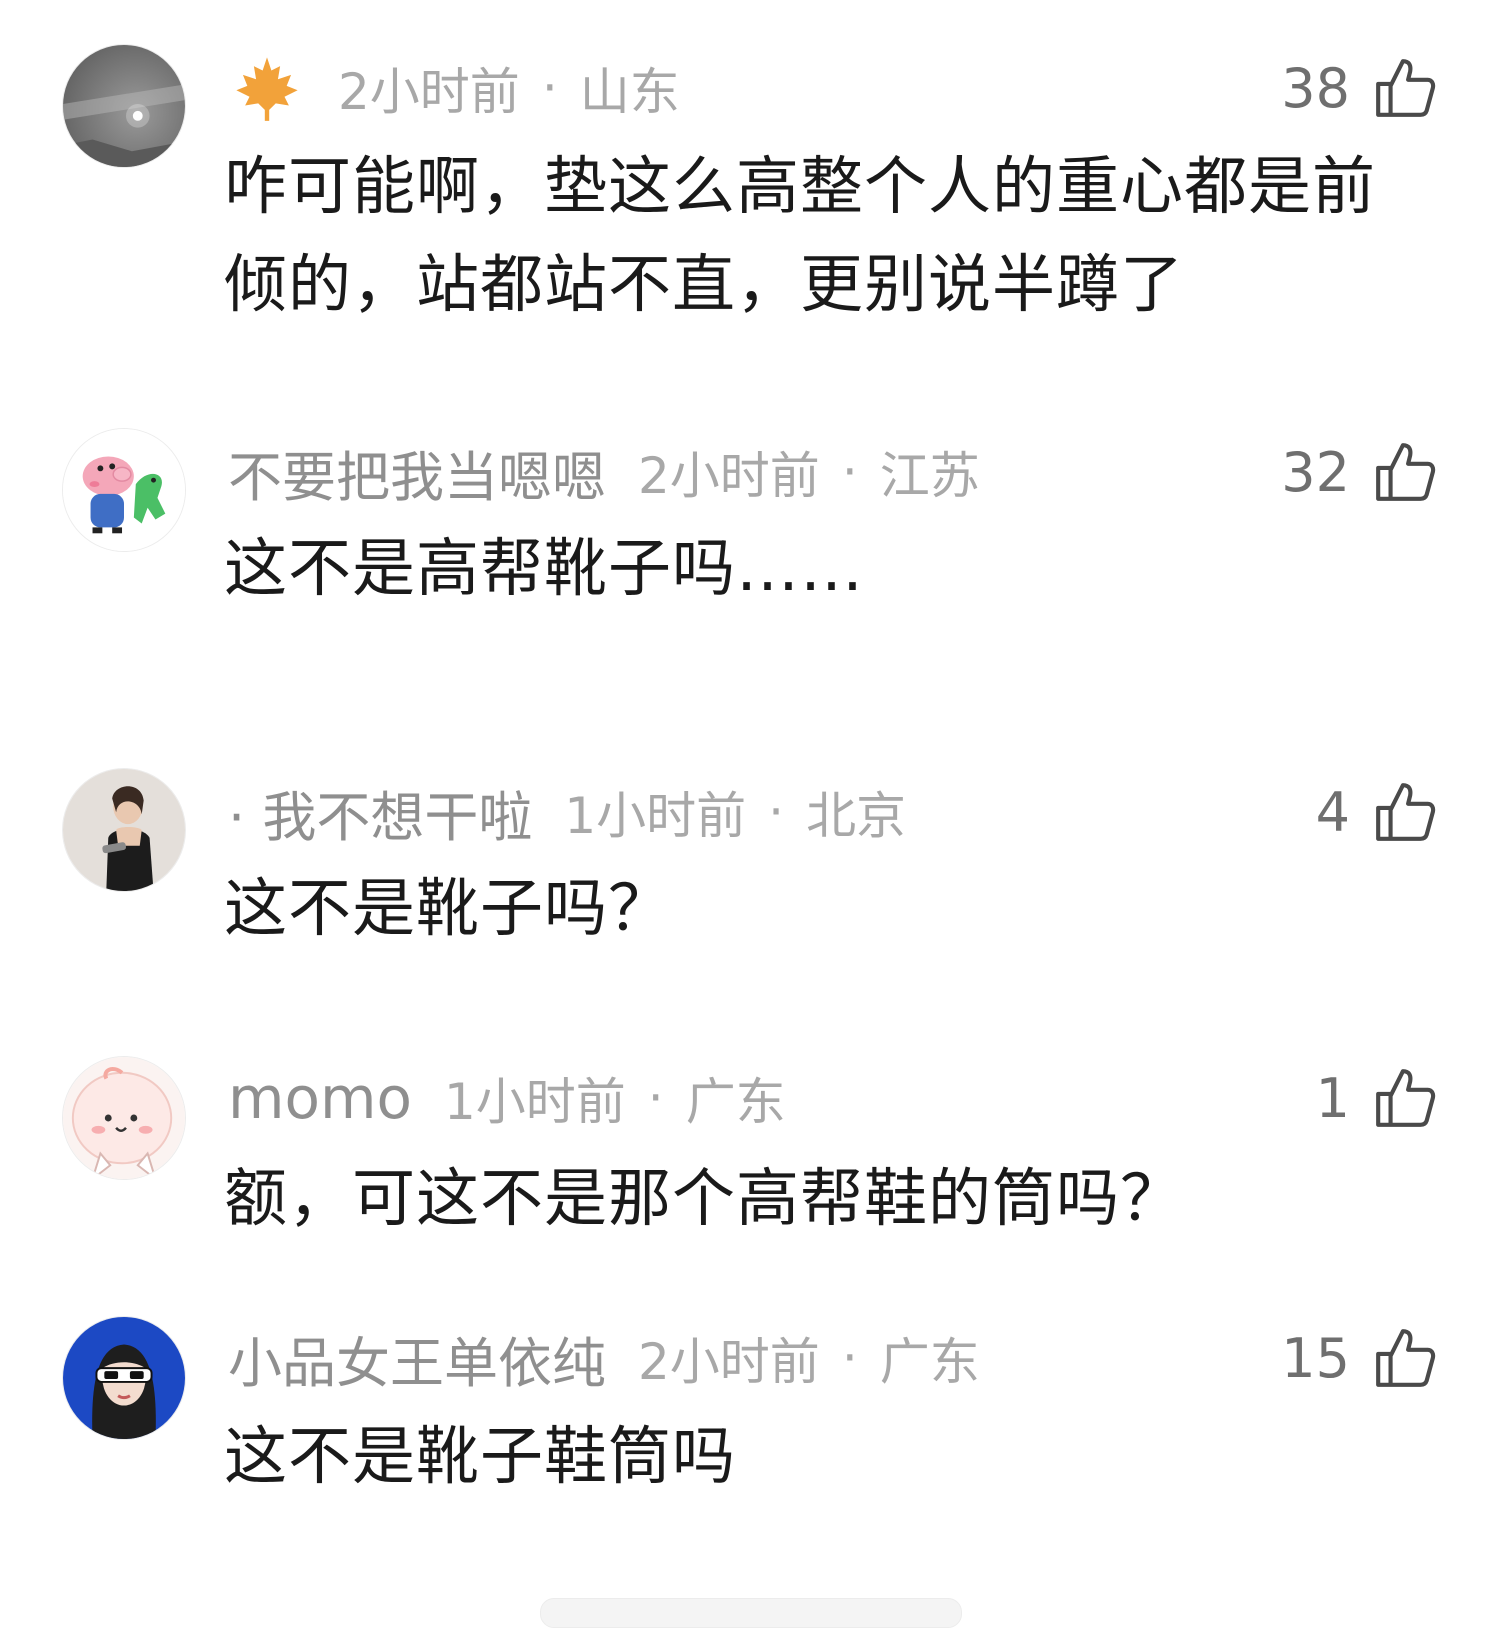  What do you see at coordinates (629, 92) in the screenshot?
I see `comment-region: 山东` at bounding box center [629, 92].